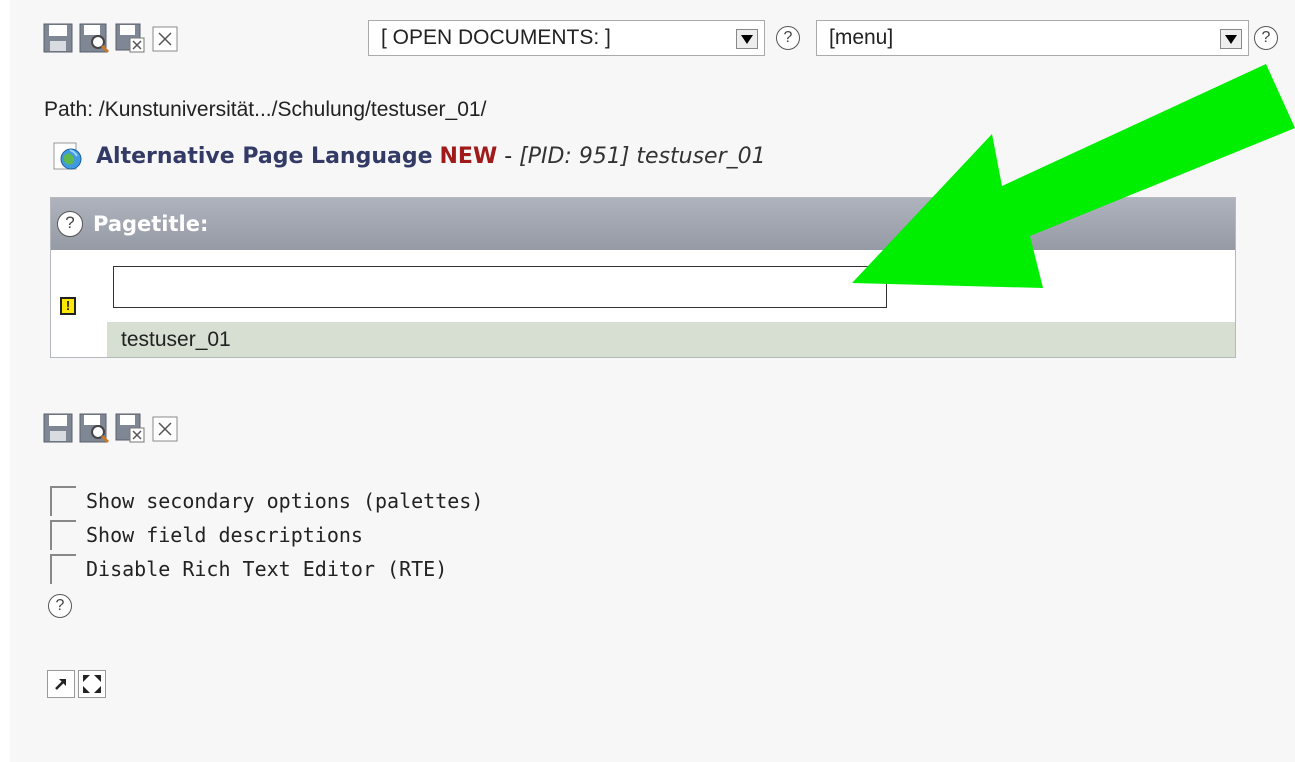  Describe the element at coordinates (92, 684) in the screenshot. I see `fullscreen-icon` at that location.